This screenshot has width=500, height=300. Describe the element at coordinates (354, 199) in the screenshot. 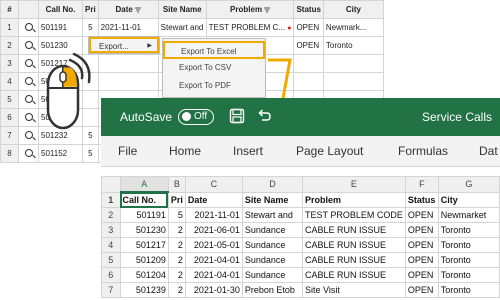

I see `cell: Problem` at that location.